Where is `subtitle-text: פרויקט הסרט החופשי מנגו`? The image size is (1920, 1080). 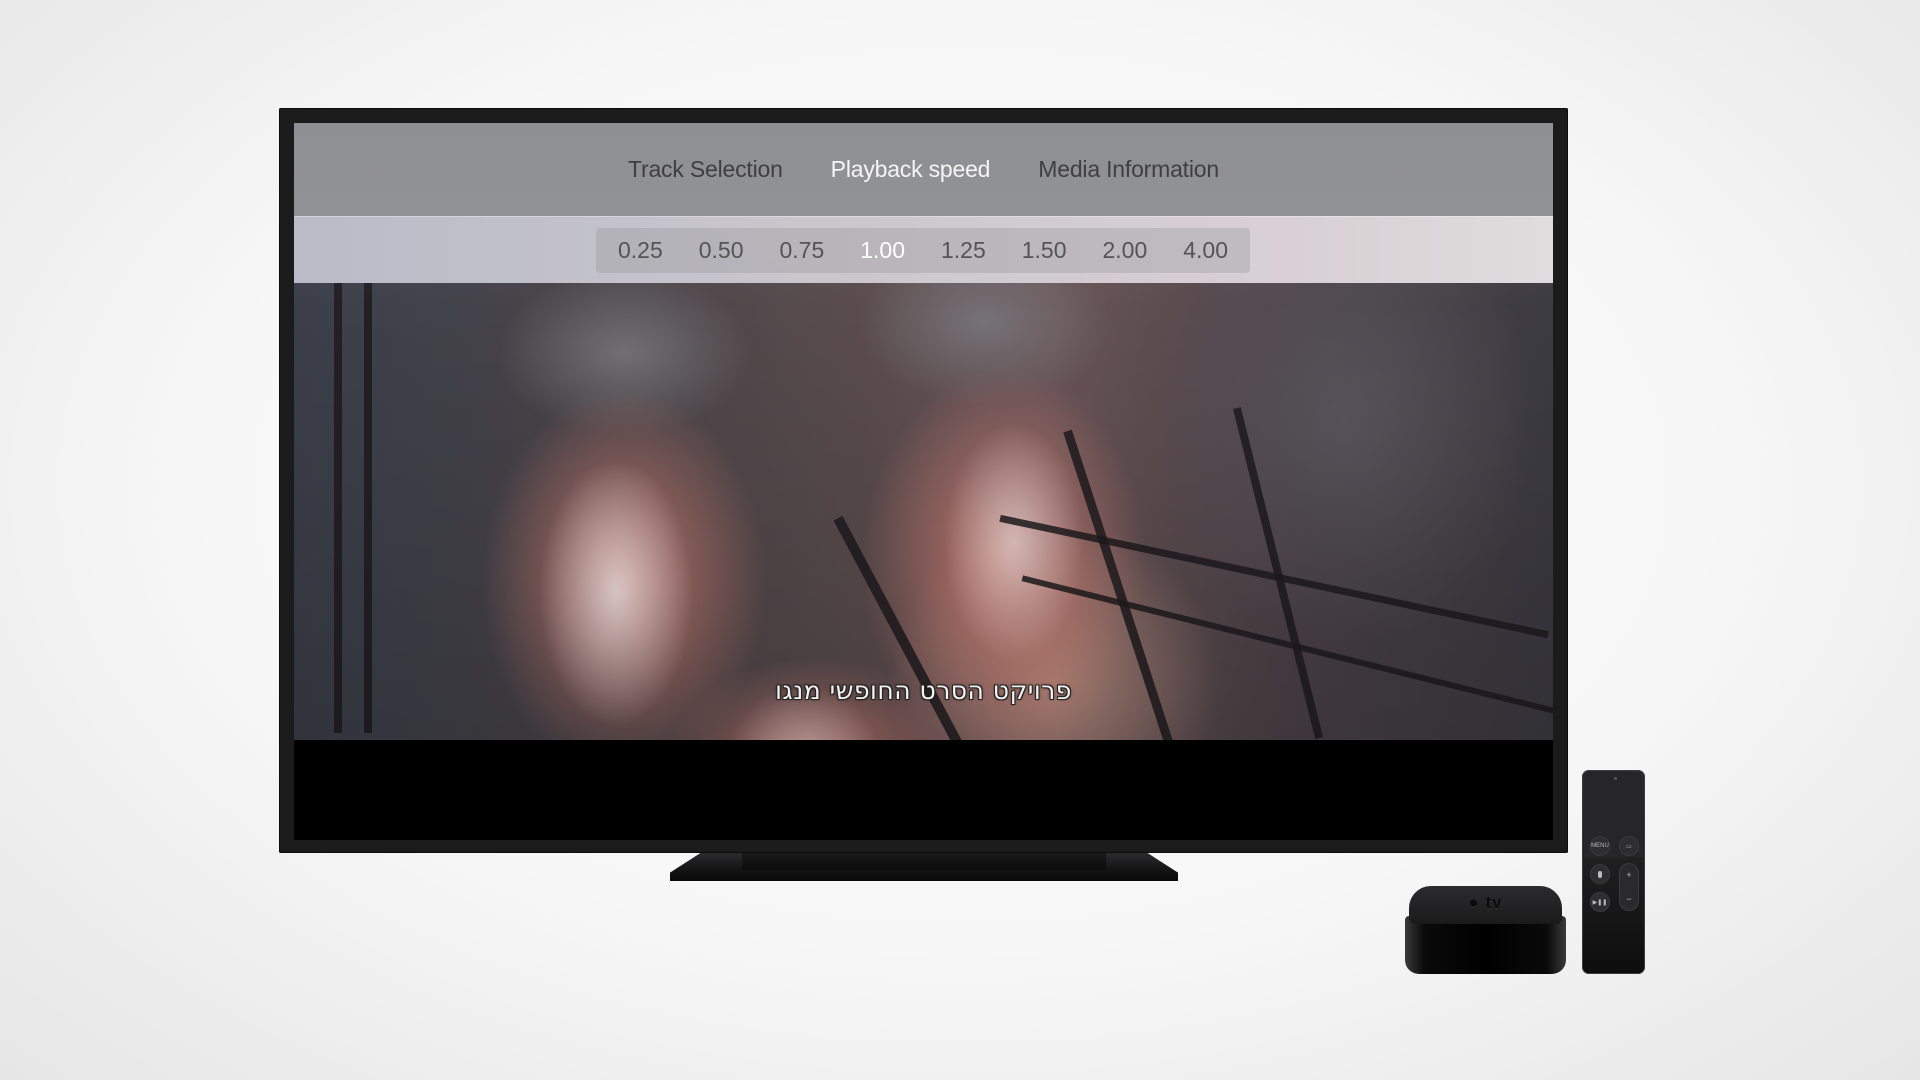
subtitle-text: פרויקט הסרט החופשי מנגו is located at coordinates (923, 690).